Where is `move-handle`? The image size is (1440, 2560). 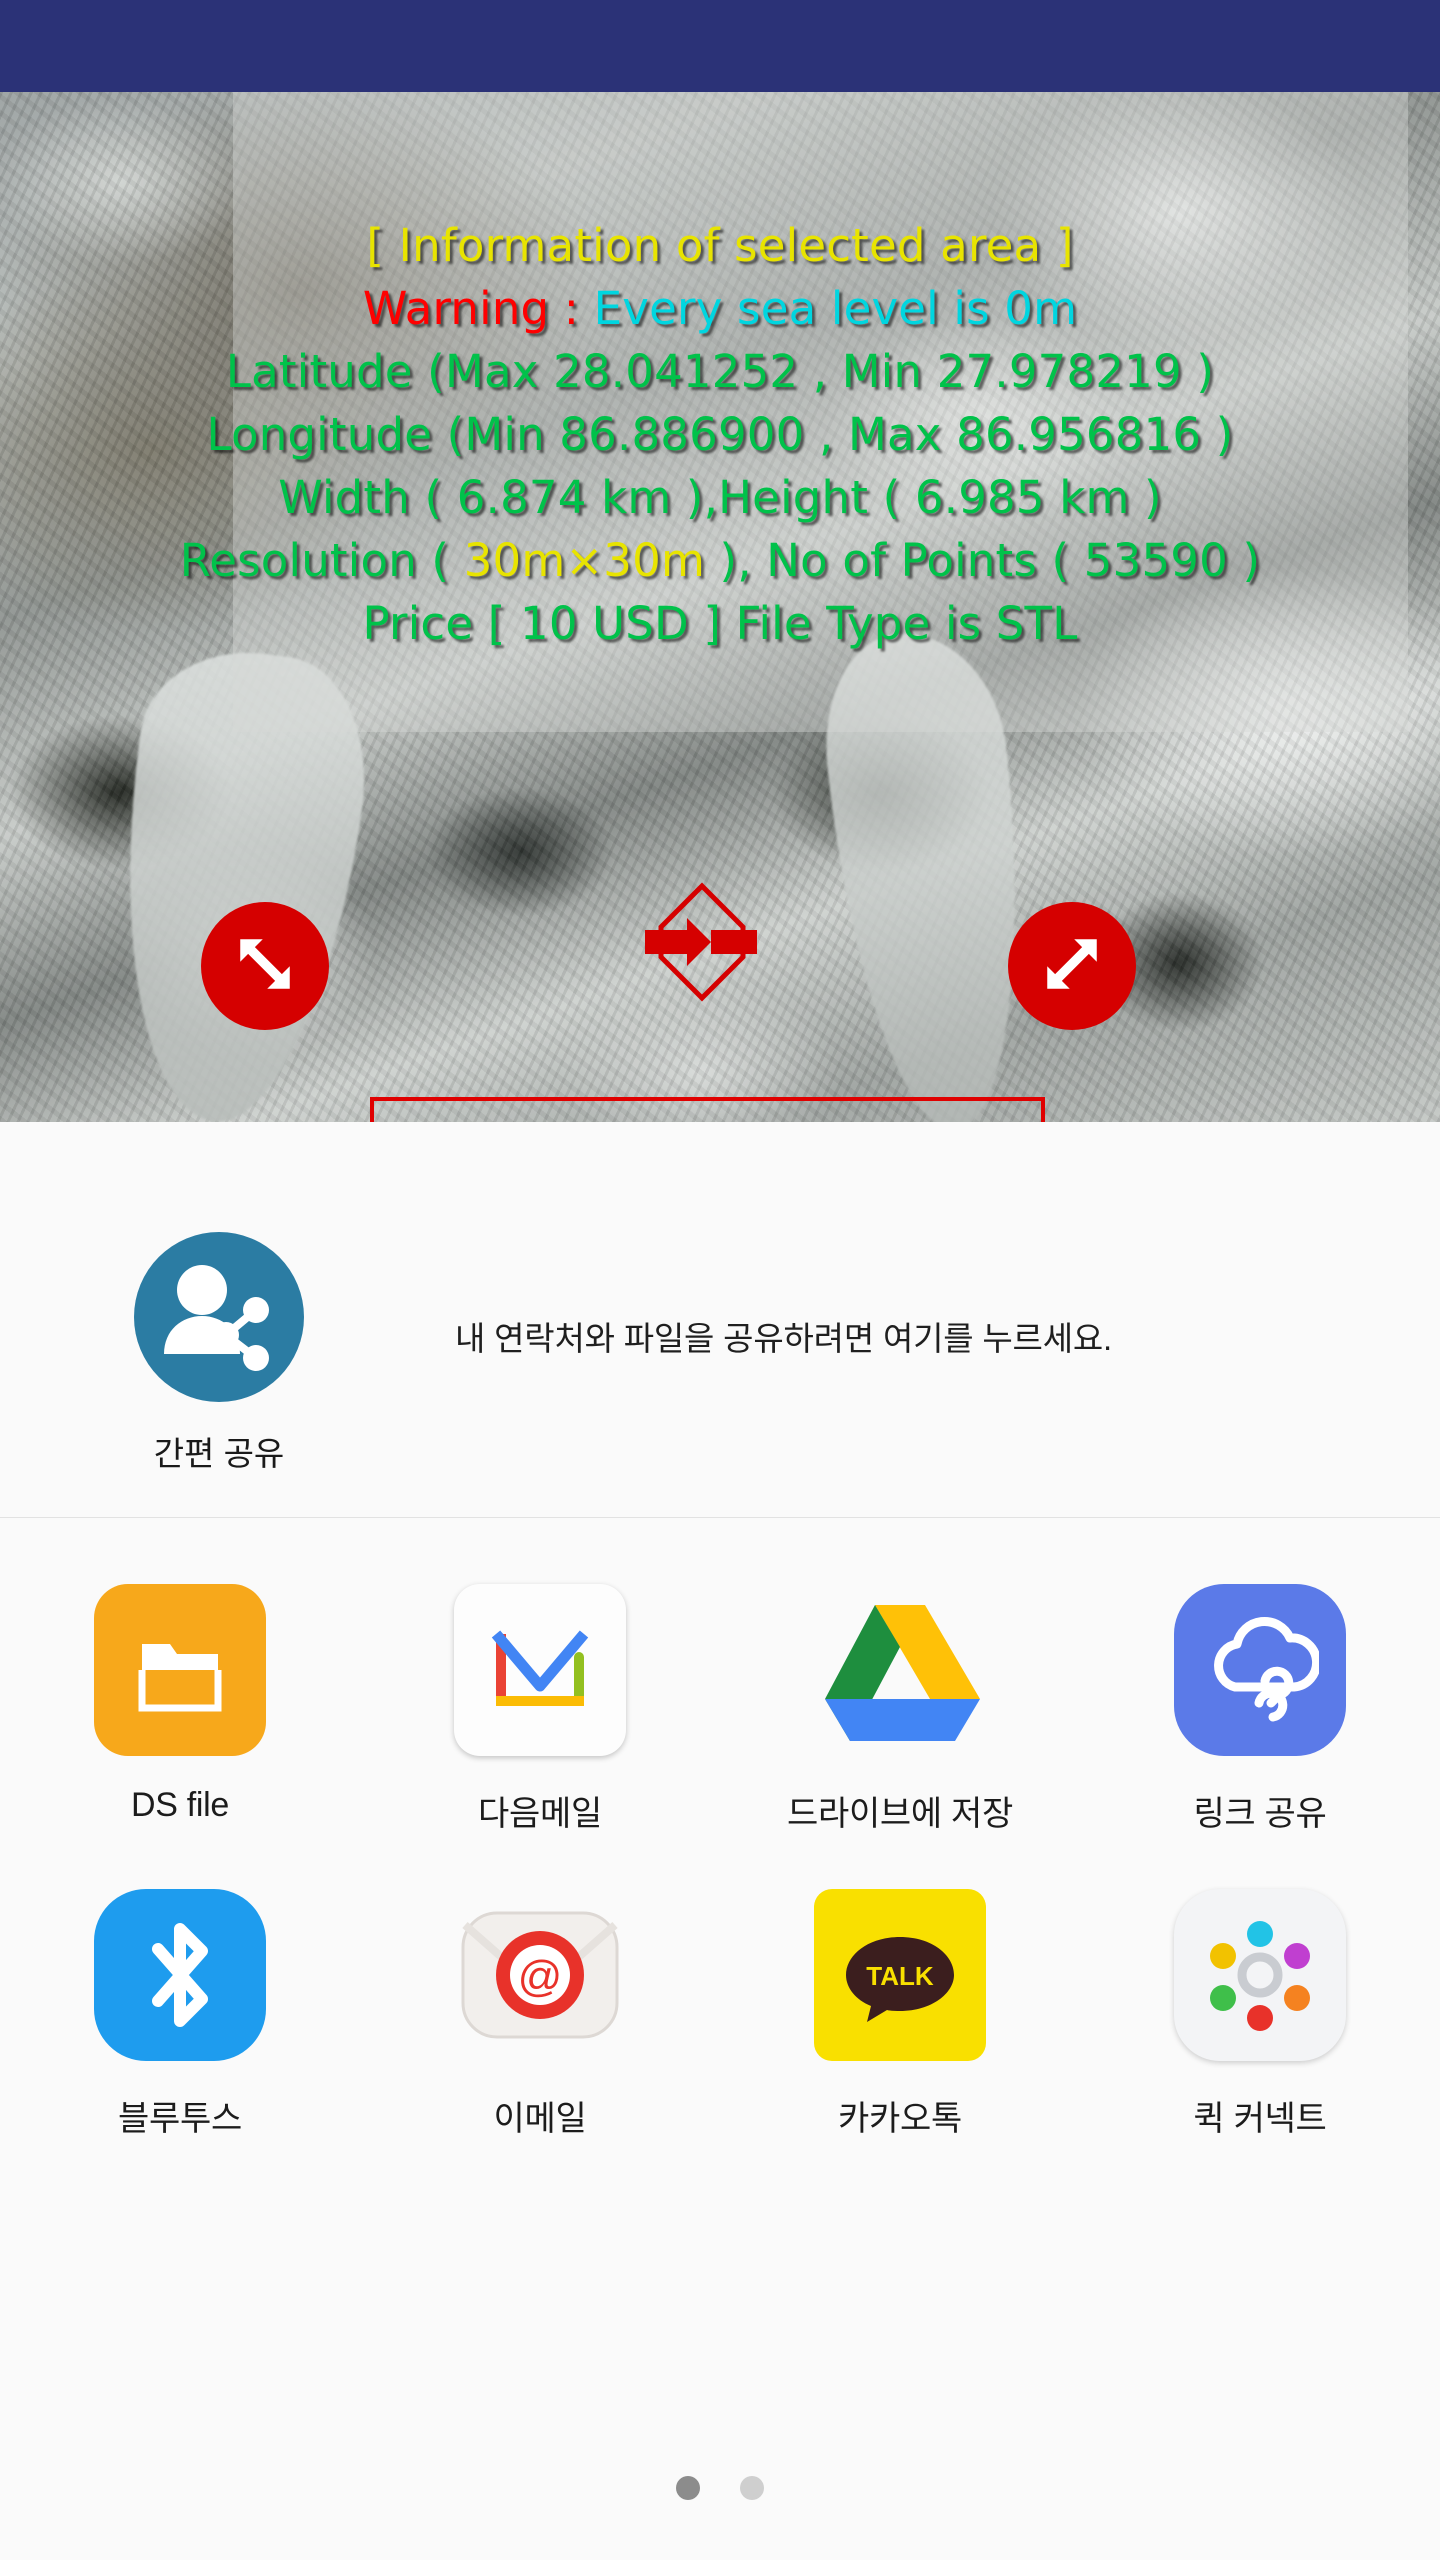 move-handle is located at coordinates (702, 942).